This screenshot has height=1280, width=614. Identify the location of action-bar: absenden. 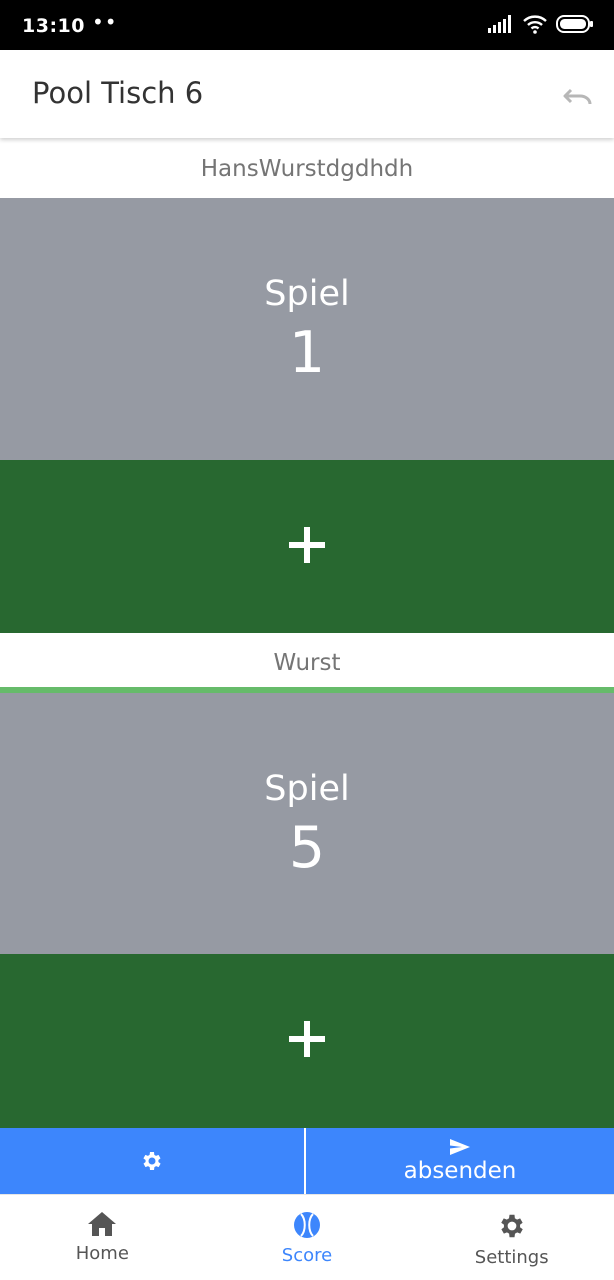
(307, 1161).